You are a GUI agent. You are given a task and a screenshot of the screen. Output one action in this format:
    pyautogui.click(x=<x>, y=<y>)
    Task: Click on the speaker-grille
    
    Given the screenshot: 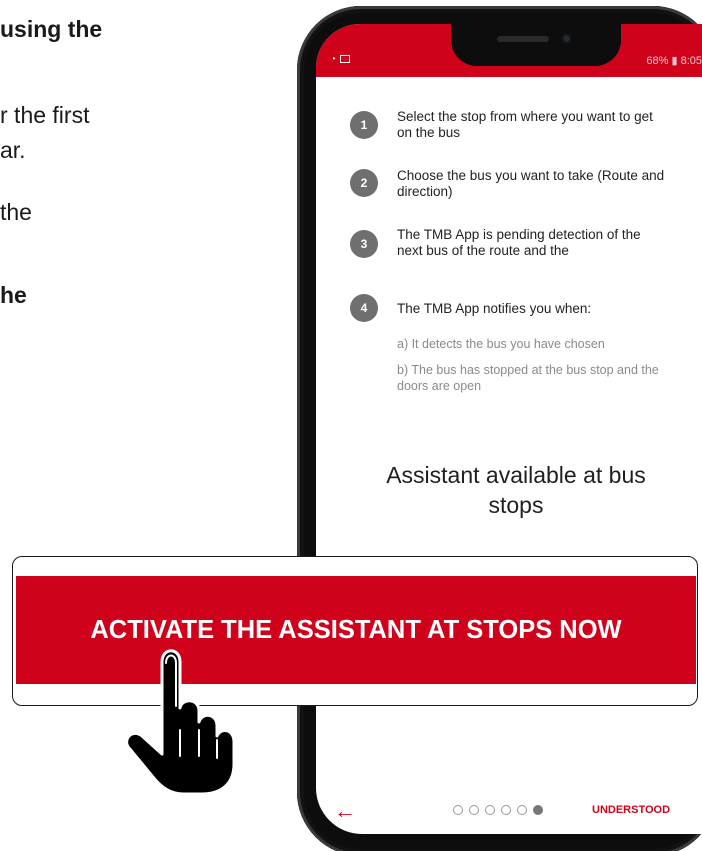 What is the action you would take?
    pyautogui.click(x=523, y=39)
    